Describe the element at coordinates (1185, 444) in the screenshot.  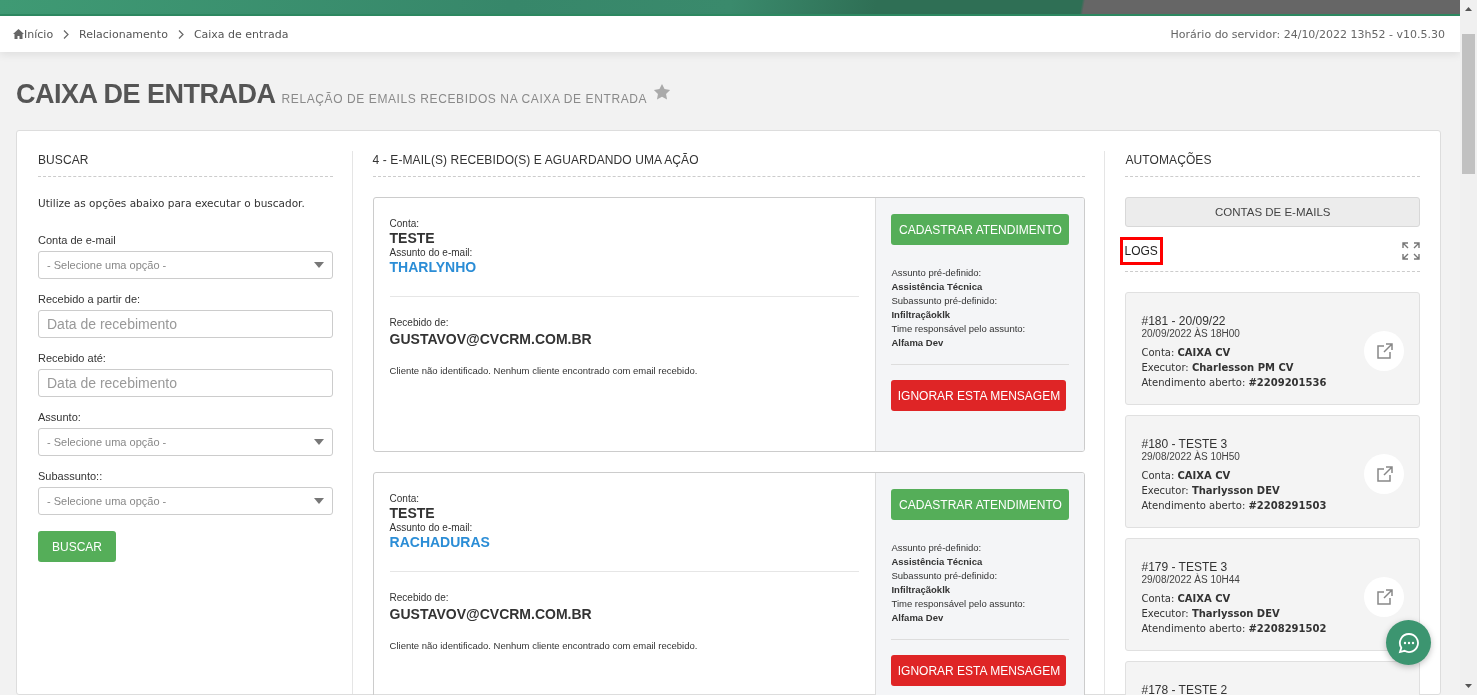
I see `log-title: #180 - TESTE 3` at that location.